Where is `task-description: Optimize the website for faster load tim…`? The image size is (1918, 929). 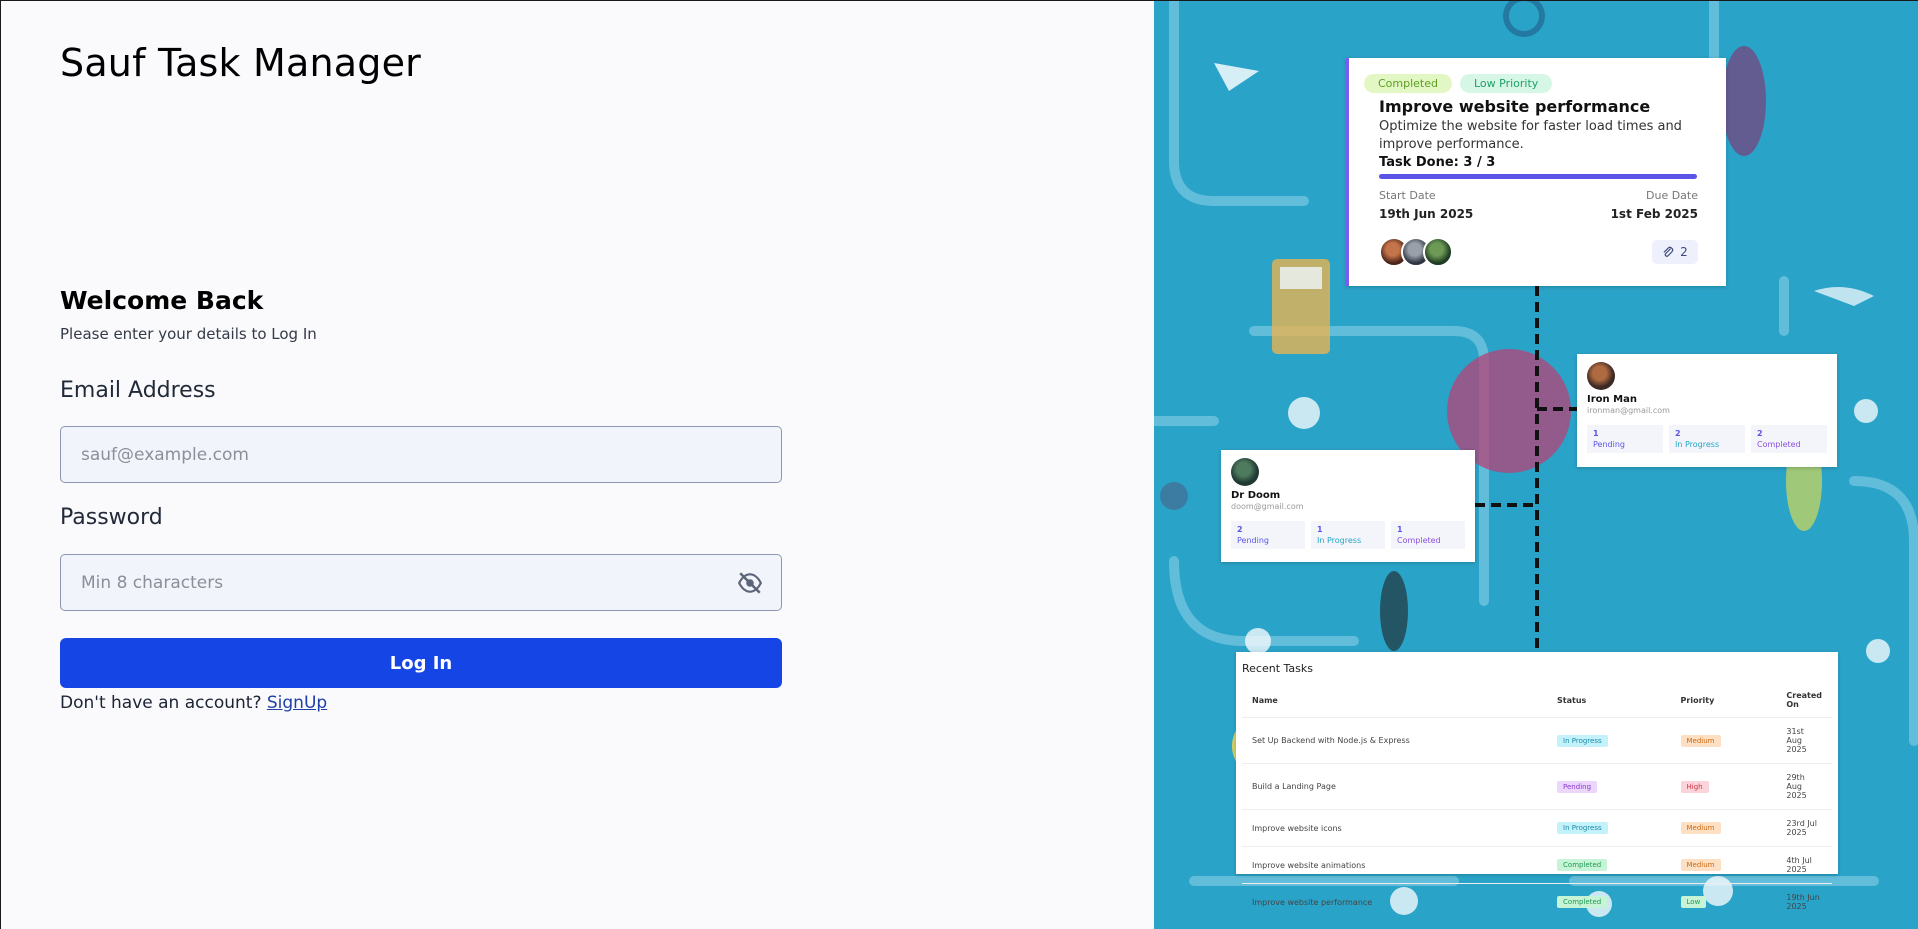
task-description: Optimize the website for faster load tim… is located at coordinates (1530, 135).